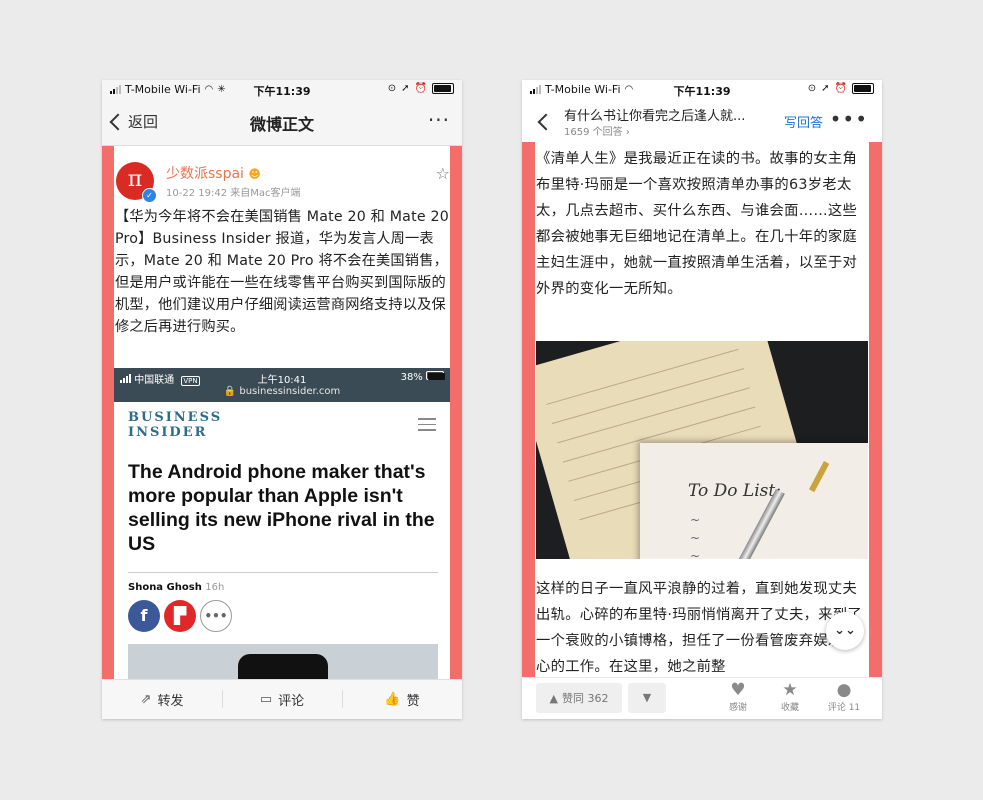 This screenshot has height=800, width=983. Describe the element at coordinates (402, 699) in the screenshot. I see `like-button: 👍 赞` at that location.